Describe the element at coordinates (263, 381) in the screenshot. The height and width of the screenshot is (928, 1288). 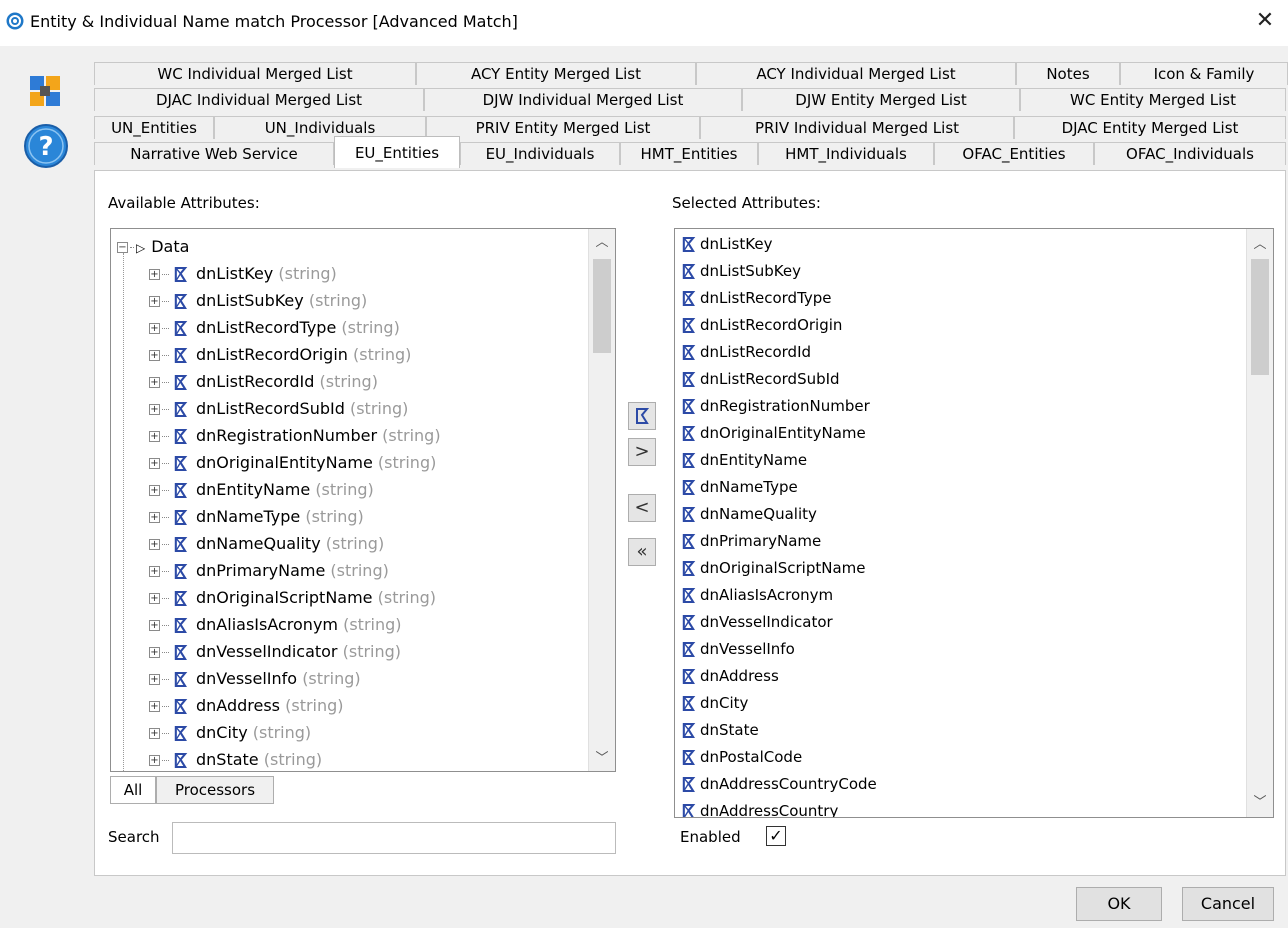
I see `tree-item: + dnListRecordId (string)` at that location.